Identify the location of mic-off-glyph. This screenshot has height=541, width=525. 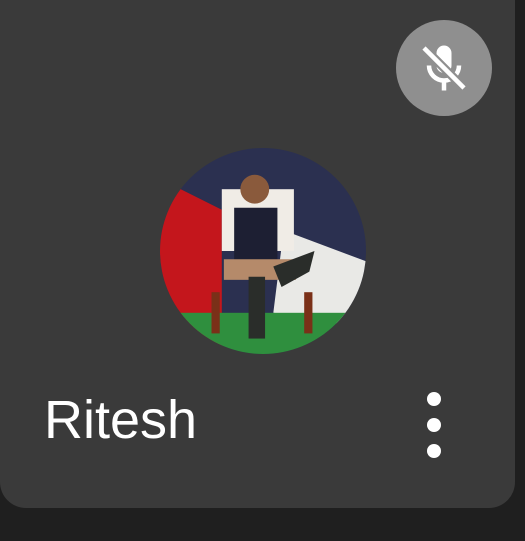
(444, 68).